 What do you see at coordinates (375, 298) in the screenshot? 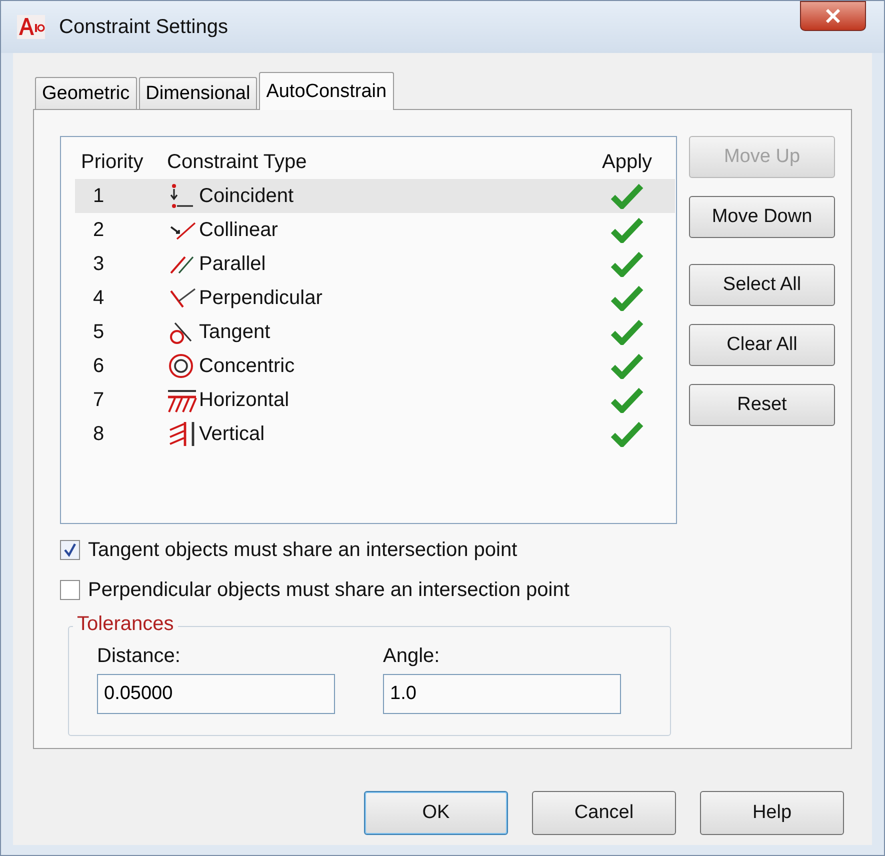
I see `list-row: 4 Perpendicular` at bounding box center [375, 298].